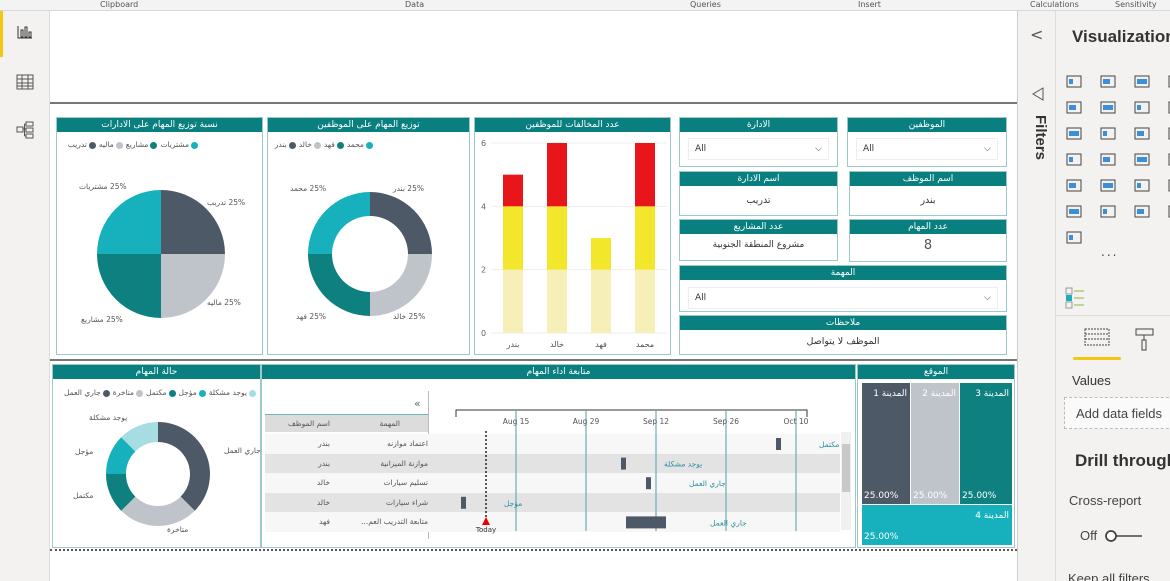  Describe the element at coordinates (1142, 107) in the screenshot. I see `stacked-area-icon` at that location.